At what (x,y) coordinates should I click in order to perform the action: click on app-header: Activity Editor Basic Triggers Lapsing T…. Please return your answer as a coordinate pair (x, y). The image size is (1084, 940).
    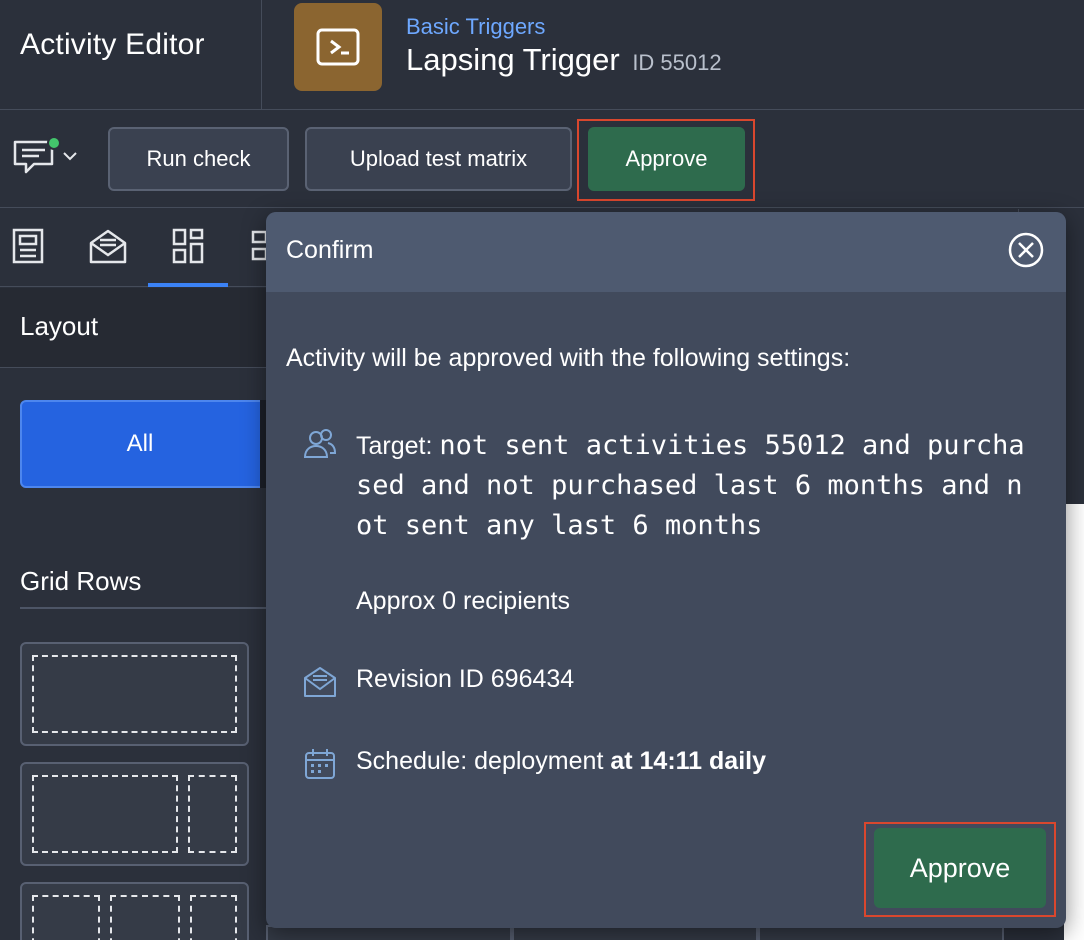
    Looking at the image, I should click on (542, 55).